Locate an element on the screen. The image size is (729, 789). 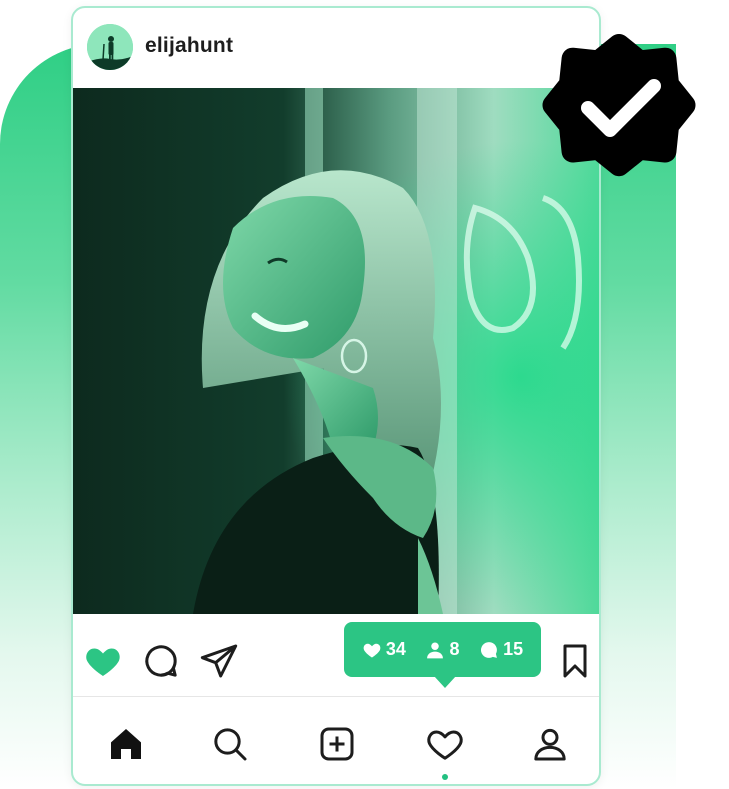
engagement-tooltip: 34 8 15 is located at coordinates (442, 649).